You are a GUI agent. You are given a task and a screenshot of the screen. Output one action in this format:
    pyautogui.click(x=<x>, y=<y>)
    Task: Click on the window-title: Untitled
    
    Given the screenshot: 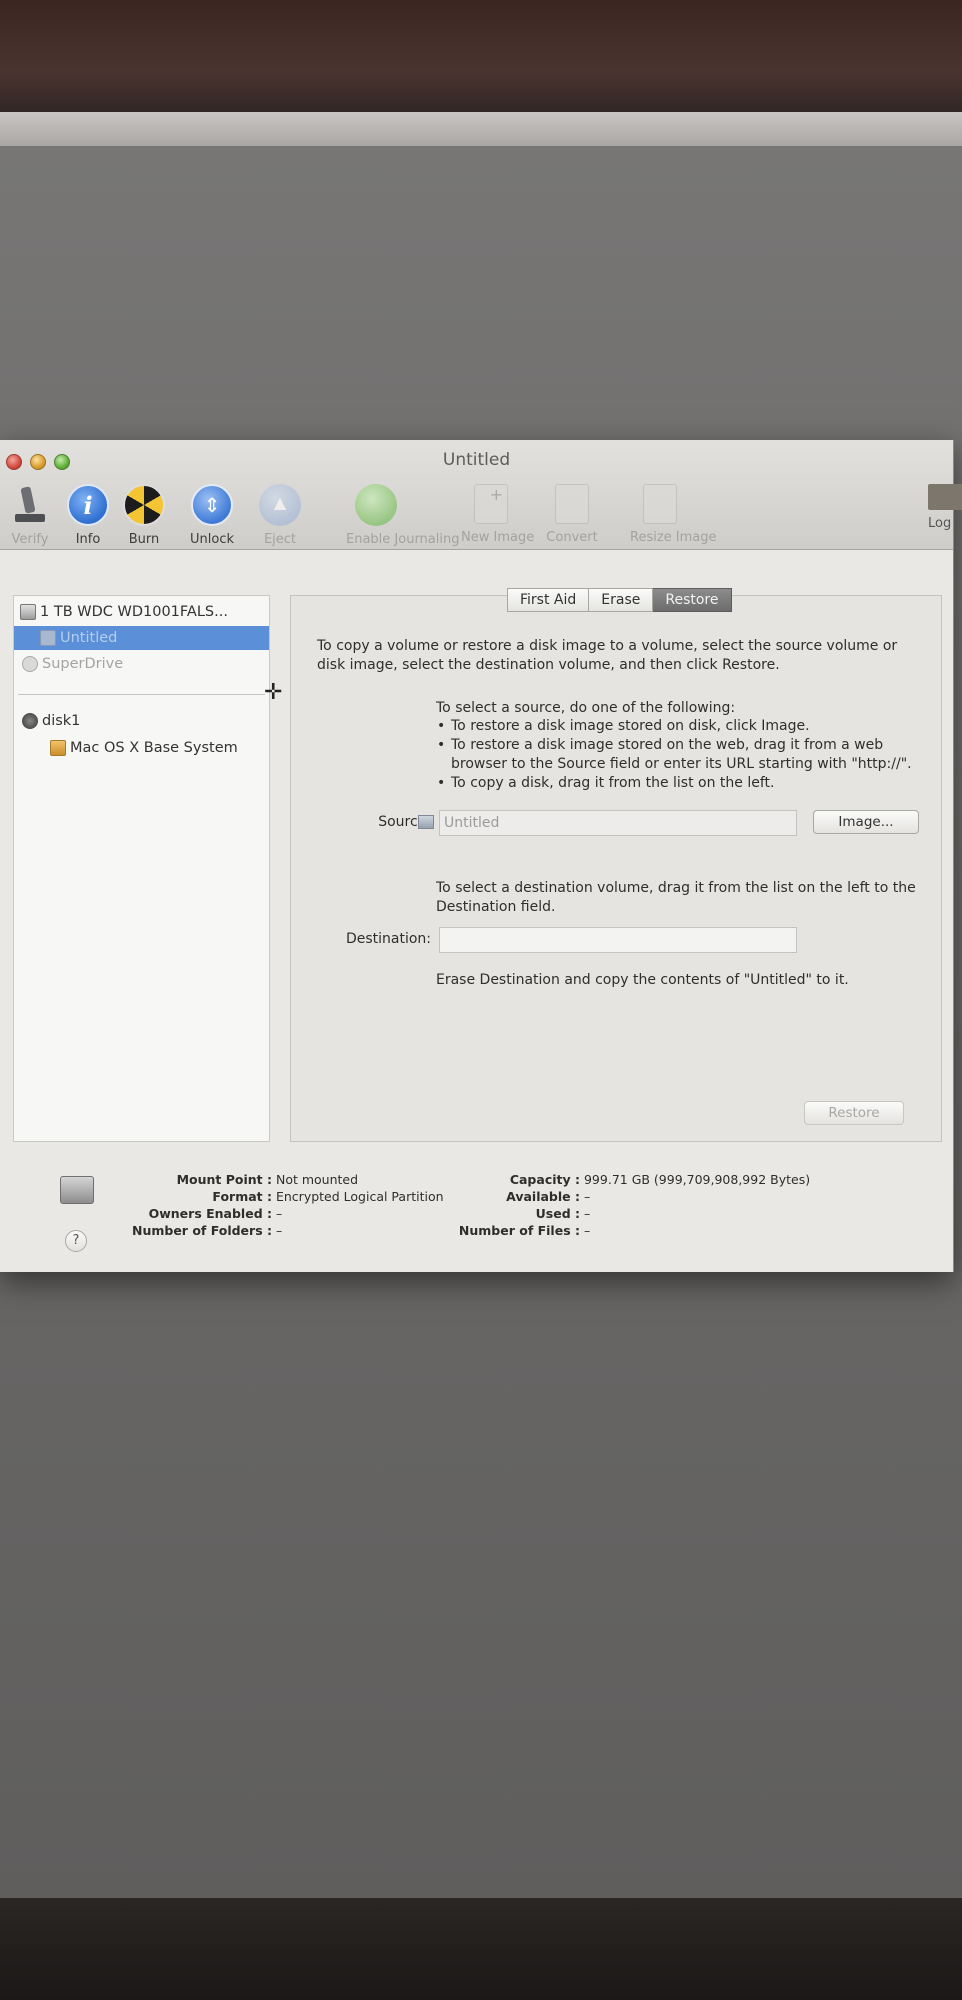 What is the action you would take?
    pyautogui.click(x=476, y=460)
    